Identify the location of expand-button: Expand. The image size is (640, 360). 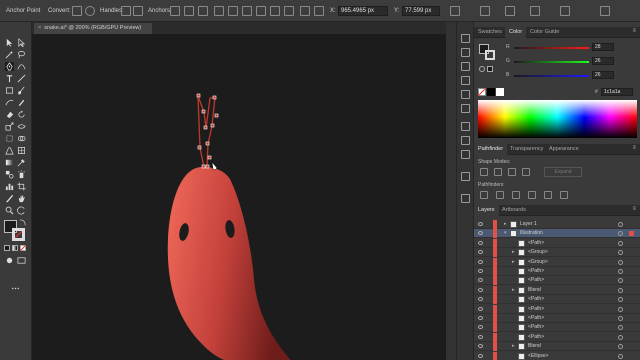
(563, 172).